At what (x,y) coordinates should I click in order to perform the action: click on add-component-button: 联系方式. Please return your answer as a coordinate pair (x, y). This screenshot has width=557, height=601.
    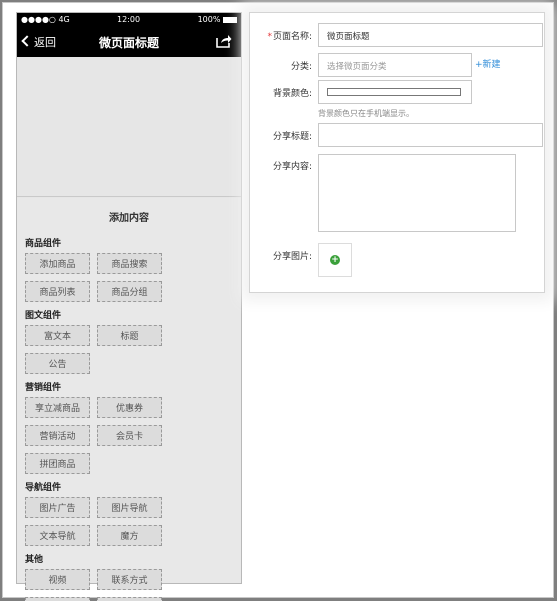
    Looking at the image, I should click on (129, 579).